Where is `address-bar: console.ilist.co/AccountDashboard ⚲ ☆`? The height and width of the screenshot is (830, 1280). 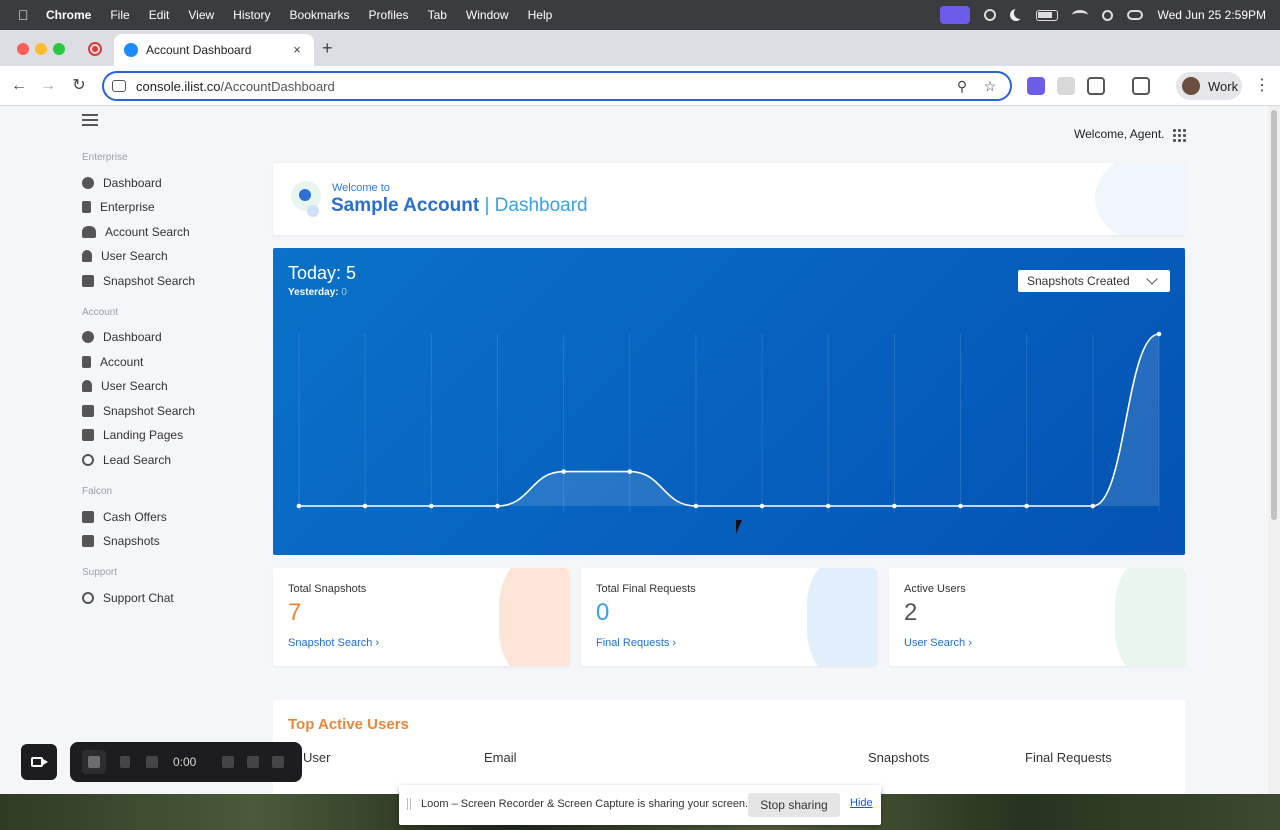 address-bar: console.ilist.co/AccountDashboard ⚲ ☆ is located at coordinates (557, 86).